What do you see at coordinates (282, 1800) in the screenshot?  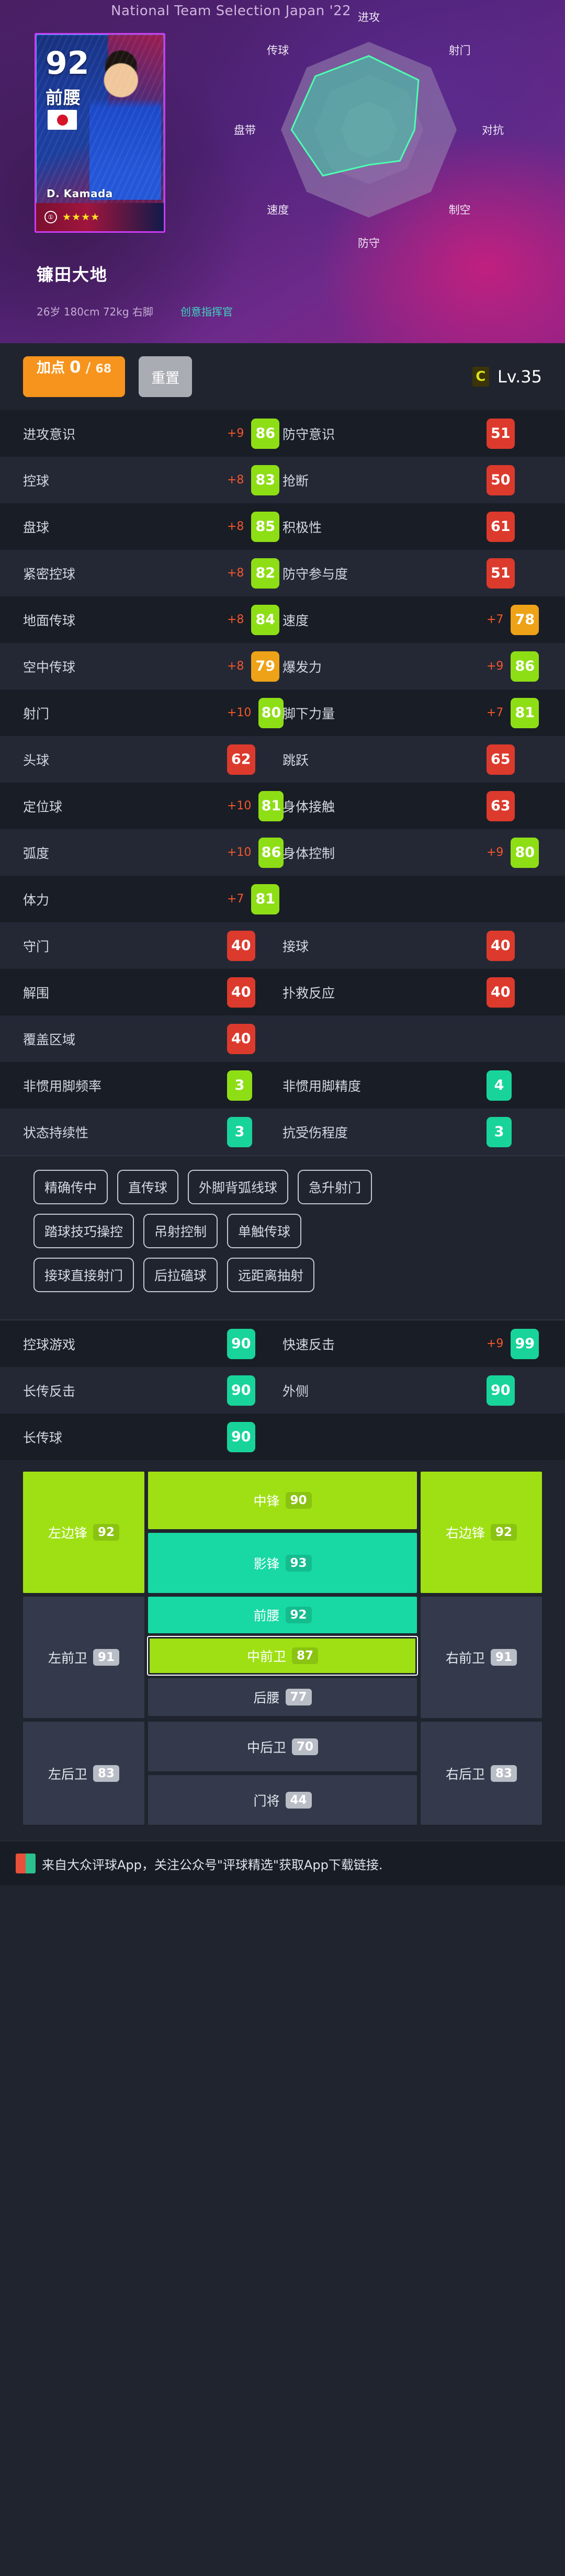 I see `position-cell-gk: 门将 44` at bounding box center [282, 1800].